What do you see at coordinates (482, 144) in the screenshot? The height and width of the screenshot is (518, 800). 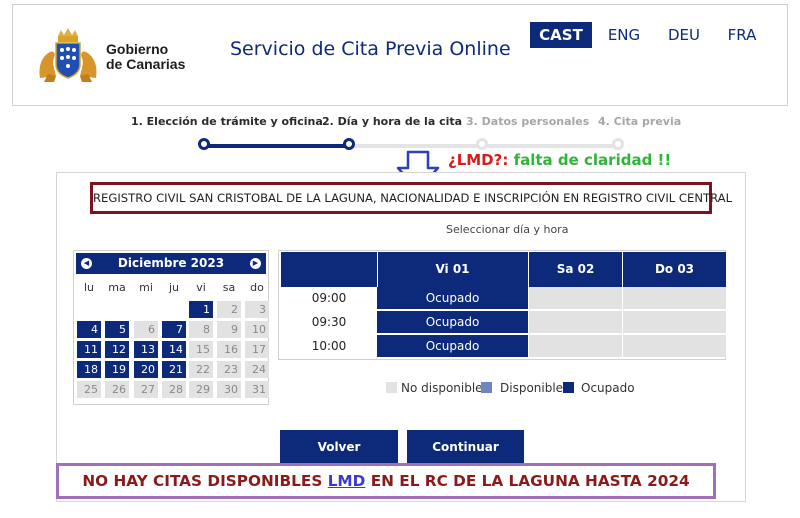 I see `step-3-node` at bounding box center [482, 144].